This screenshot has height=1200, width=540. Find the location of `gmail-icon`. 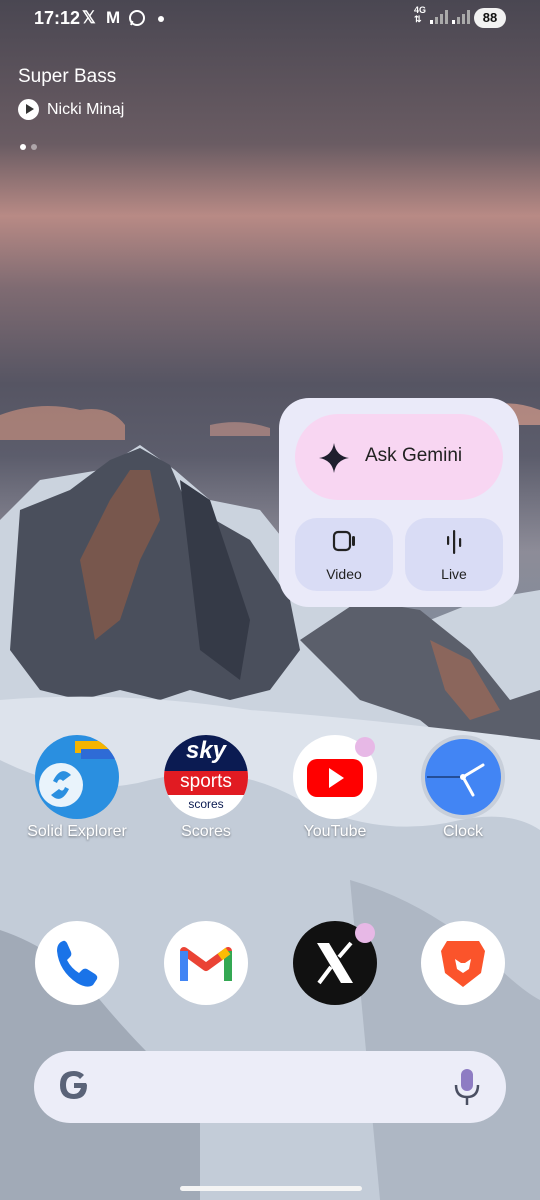

gmail-icon is located at coordinates (206, 963).